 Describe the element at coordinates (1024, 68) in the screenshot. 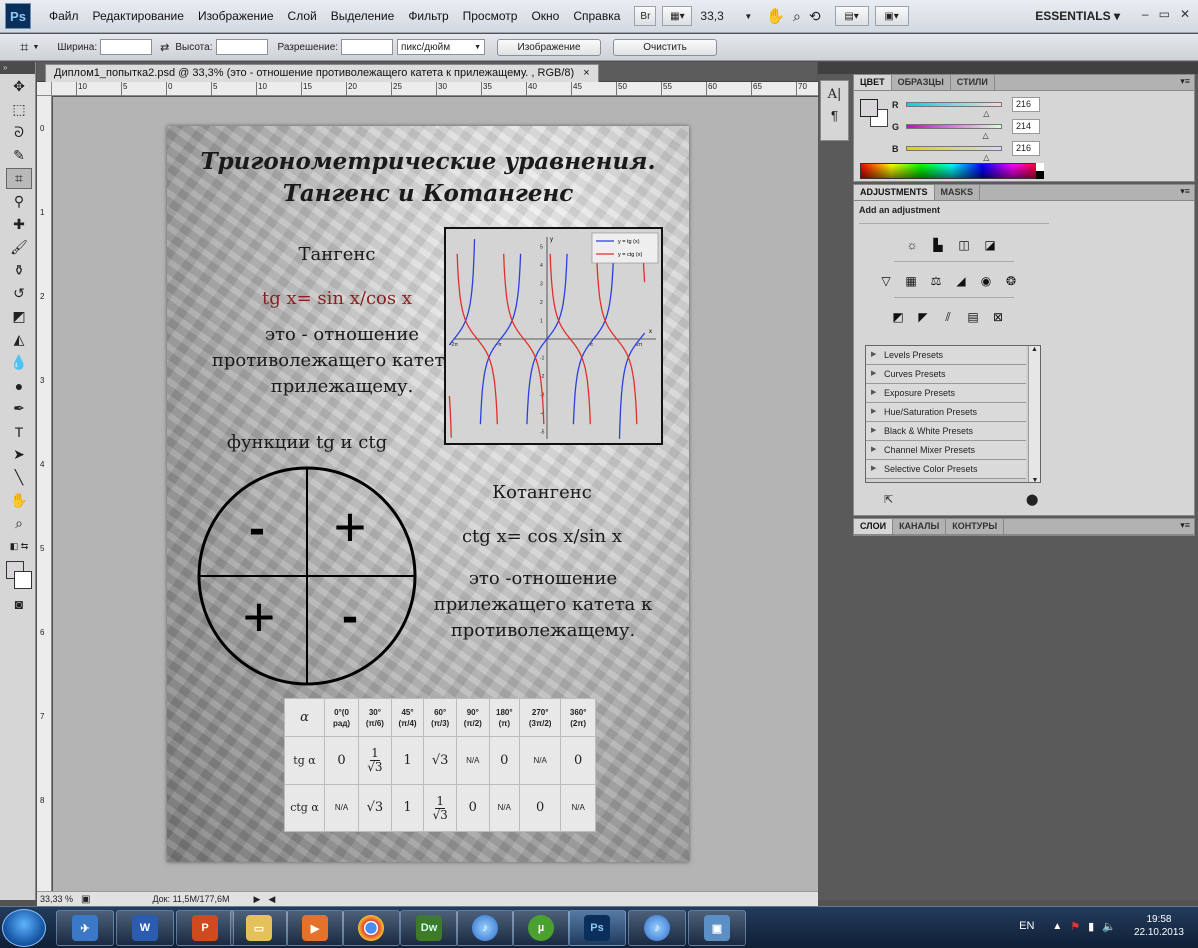

I see `panels-dock-header` at that location.